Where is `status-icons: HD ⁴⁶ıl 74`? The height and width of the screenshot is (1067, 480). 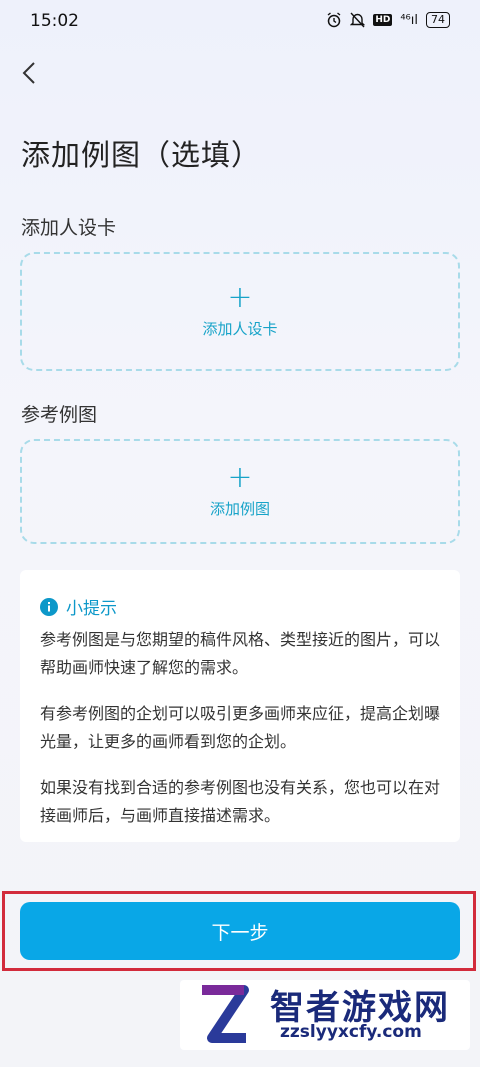
status-icons: HD ⁴⁶ıl 74 is located at coordinates (388, 20).